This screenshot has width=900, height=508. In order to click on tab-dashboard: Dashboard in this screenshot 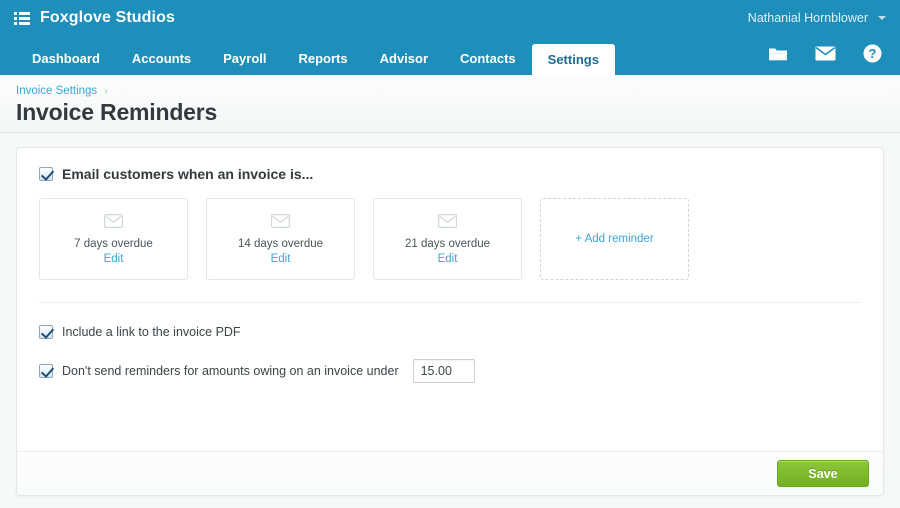, I will do `click(66, 59)`.